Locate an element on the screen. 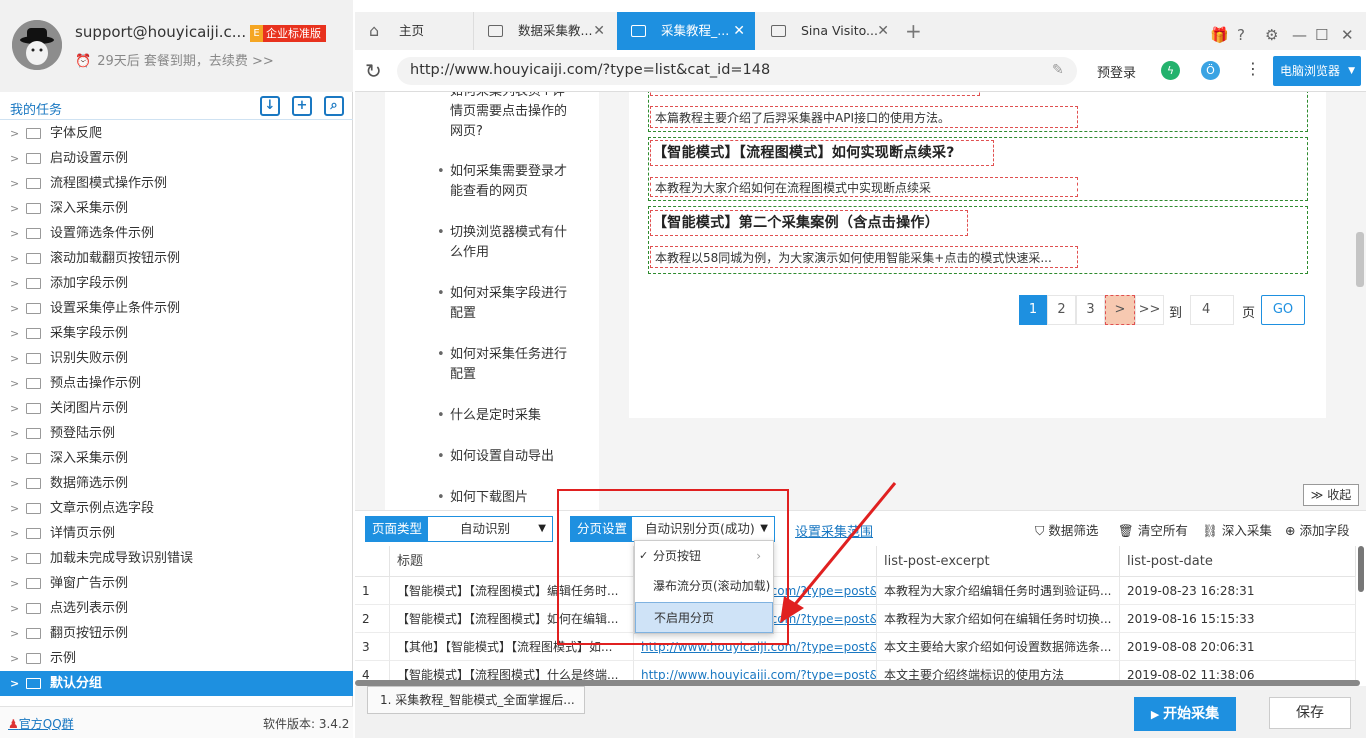 The width and height of the screenshot is (1366, 738). col-header-date: list-post-date is located at coordinates (1238, 561).